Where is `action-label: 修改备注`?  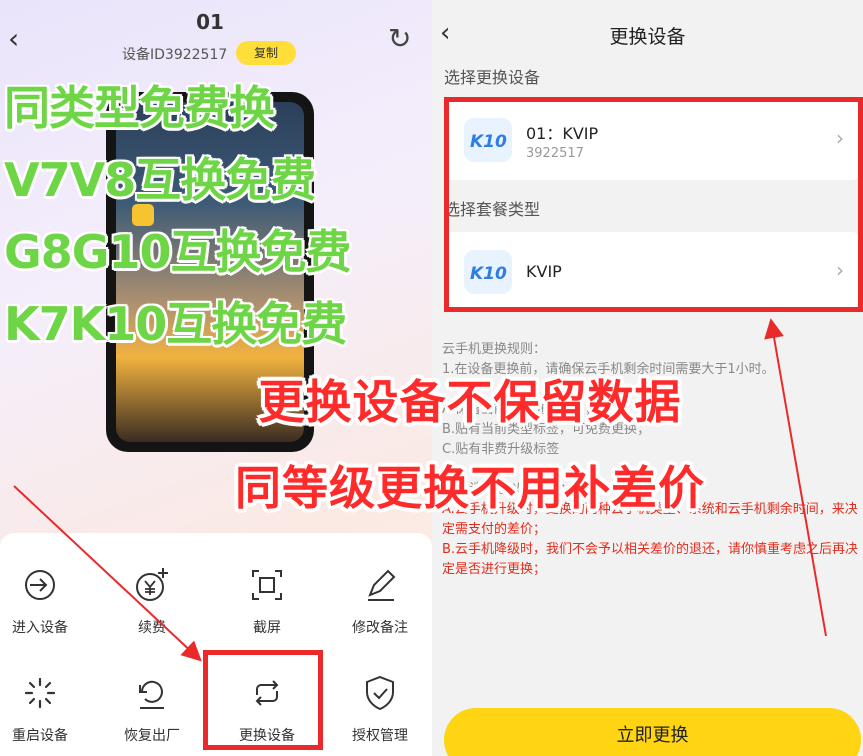
action-label: 修改备注 is located at coordinates (380, 628).